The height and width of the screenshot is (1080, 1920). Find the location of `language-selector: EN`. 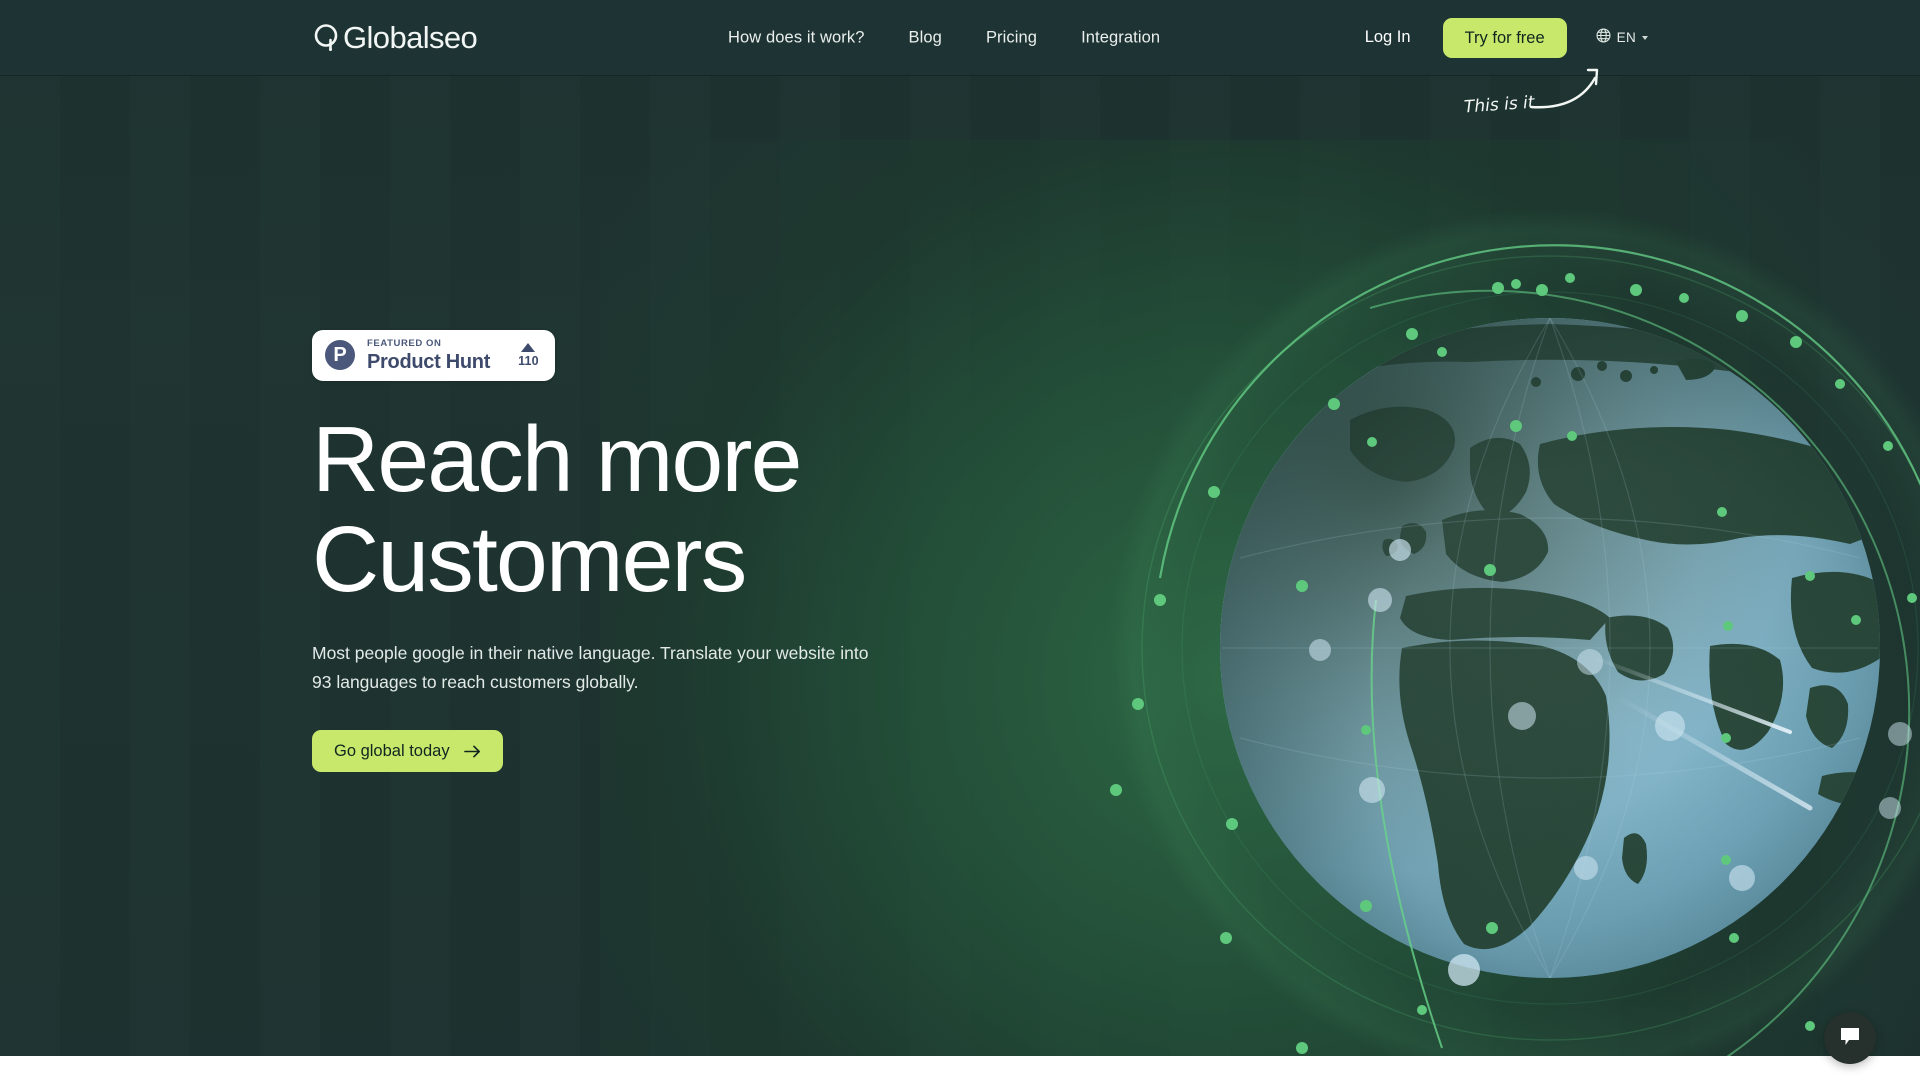

language-selector: EN is located at coordinates (1621, 38).